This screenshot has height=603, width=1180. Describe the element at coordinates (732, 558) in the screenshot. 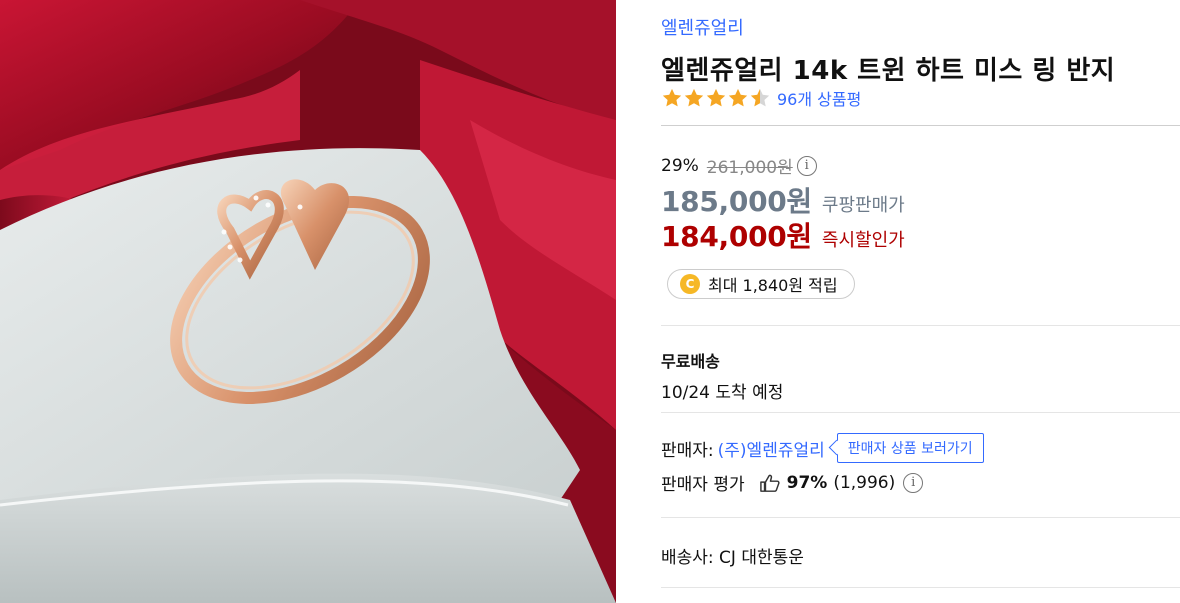

I see `carrier-info: 배송사: CJ 대한통운` at that location.